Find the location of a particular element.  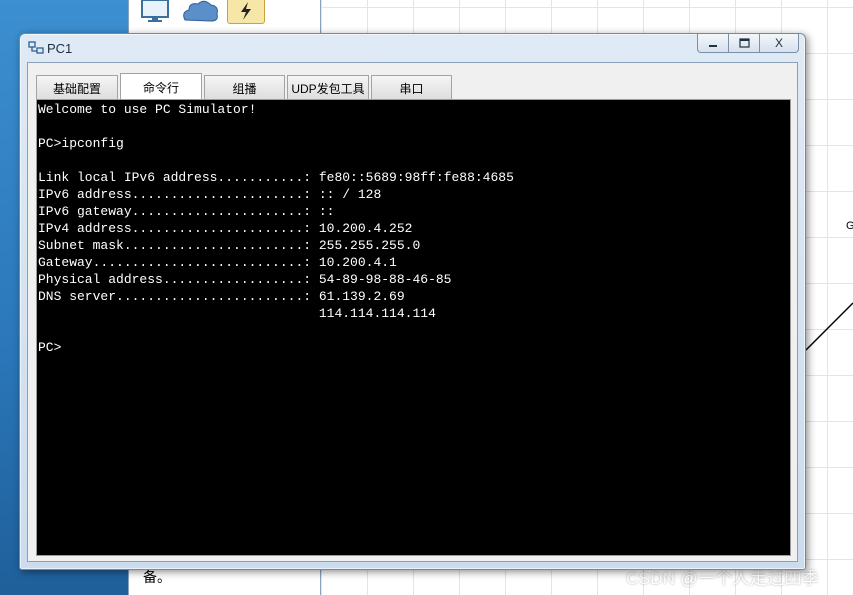

topology-edge-label: G is located at coordinates (849, 226).